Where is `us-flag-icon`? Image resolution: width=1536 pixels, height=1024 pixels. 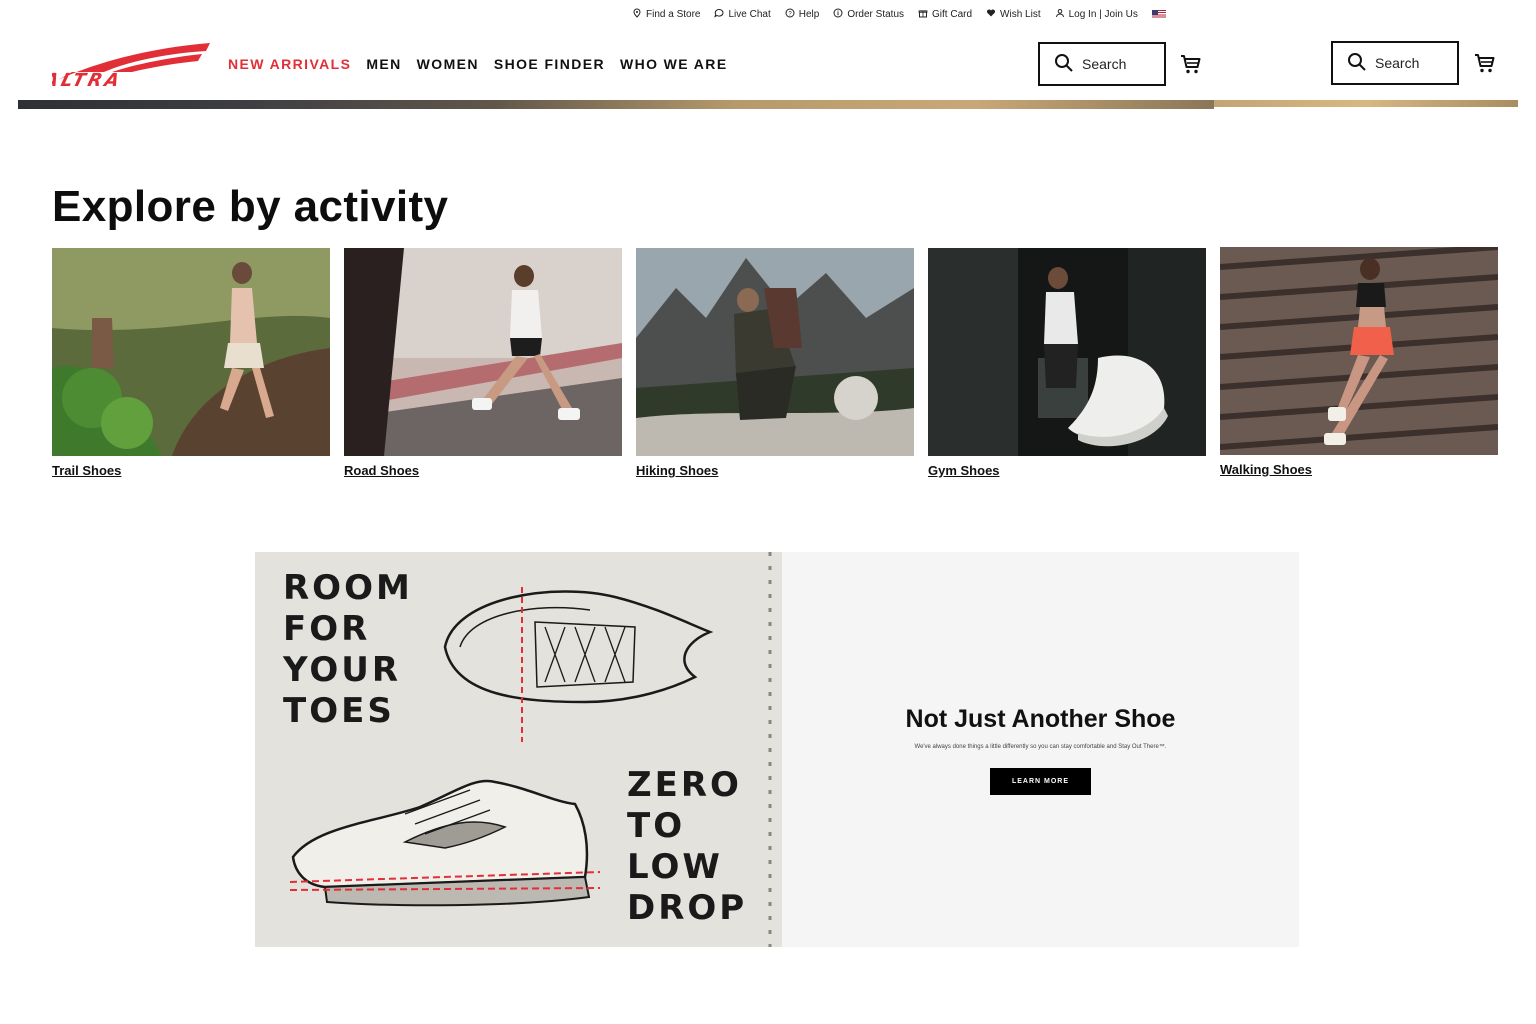 us-flag-icon is located at coordinates (1158, 14).